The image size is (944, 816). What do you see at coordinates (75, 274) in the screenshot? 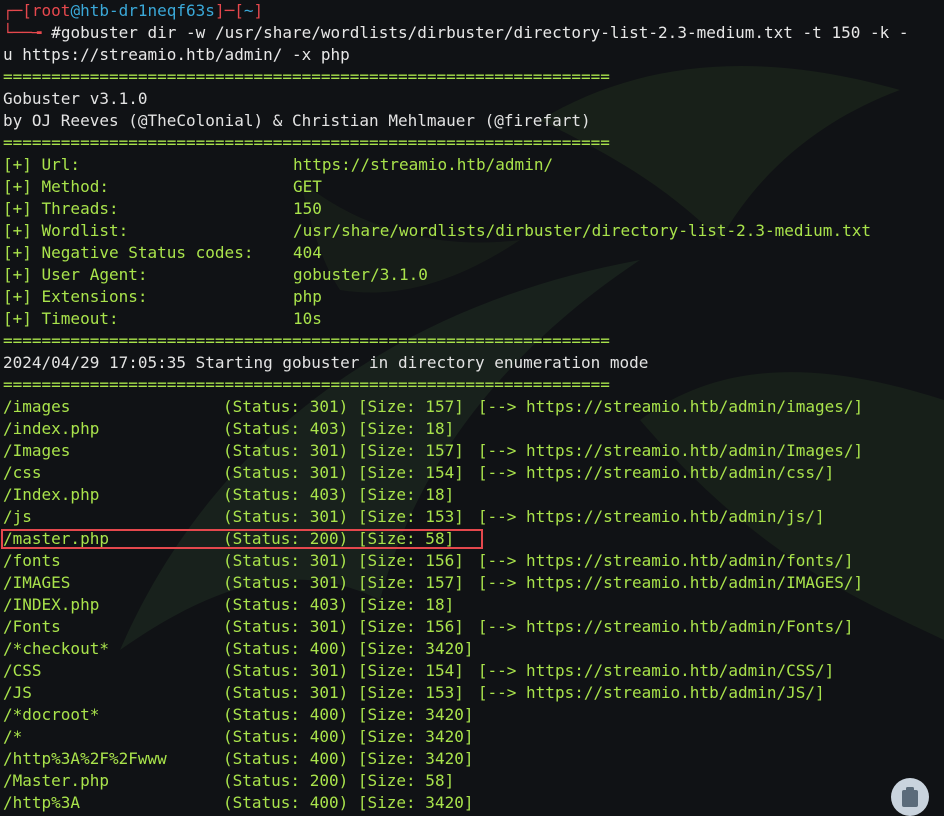
I see `config-label: [+] User Agent:` at bounding box center [75, 274].